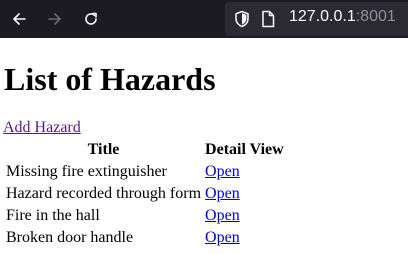 This screenshot has height=254, width=408. Describe the element at coordinates (42, 128) in the screenshot. I see `add-hazard-link: Add Hazard` at that location.